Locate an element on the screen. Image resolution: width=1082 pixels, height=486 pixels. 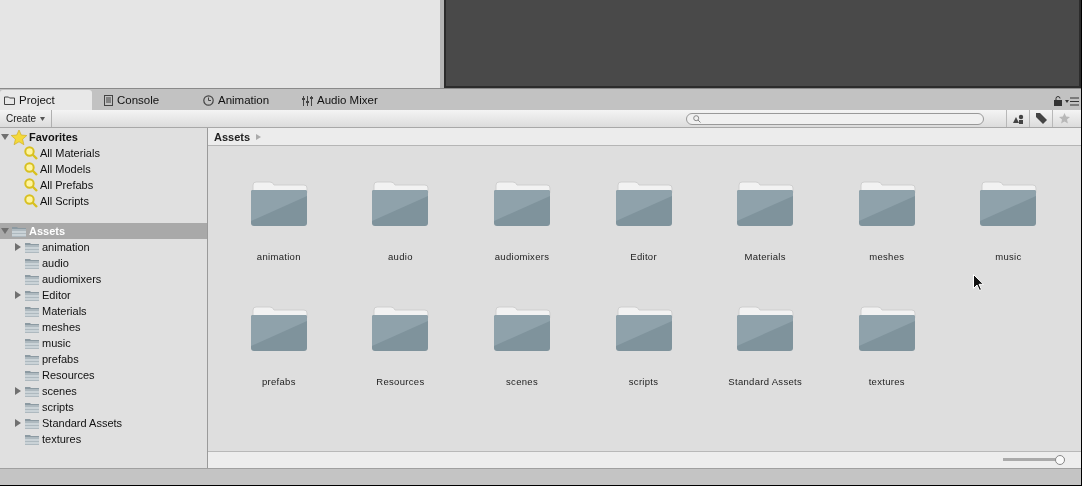
create-dropdown: Create is located at coordinates (26, 118).